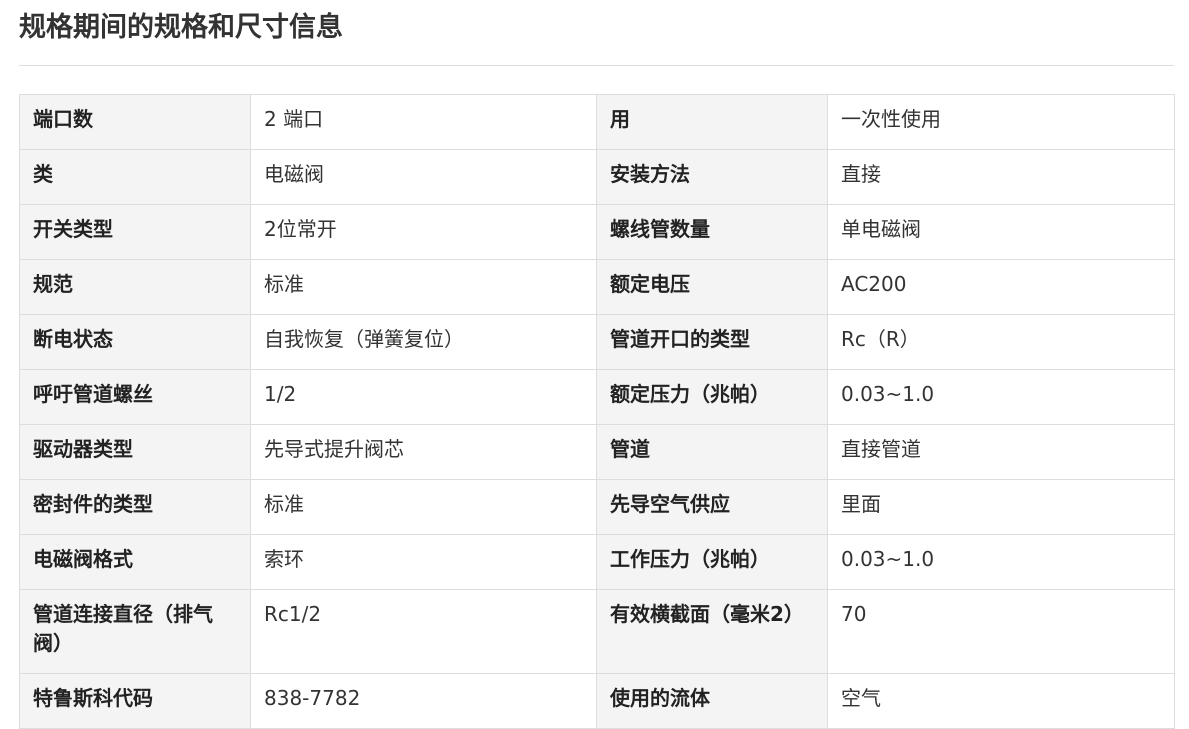  I want to click on spec-label: 额定电压, so click(712, 287).